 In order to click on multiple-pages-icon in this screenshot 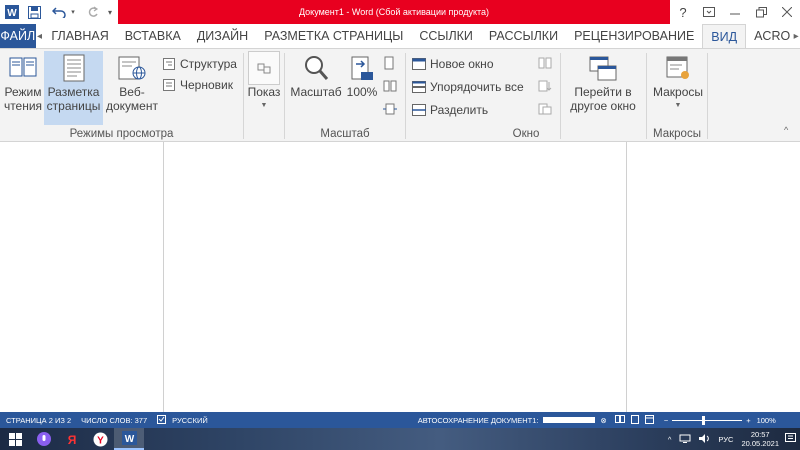, I will do `click(390, 86)`.